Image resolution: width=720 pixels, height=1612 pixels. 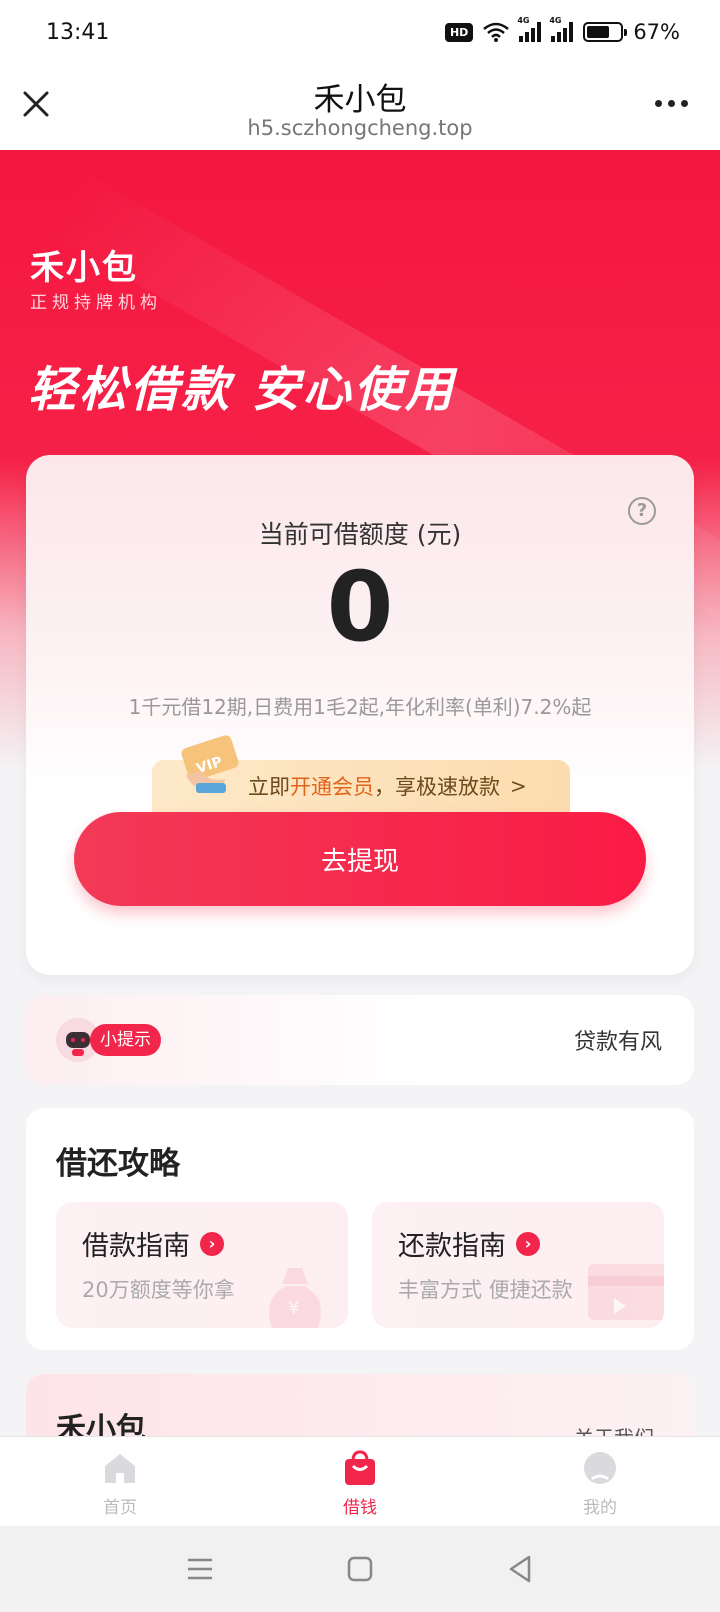 What do you see at coordinates (600, 1508) in the screenshot?
I see `tab-profile-label: 我的` at bounding box center [600, 1508].